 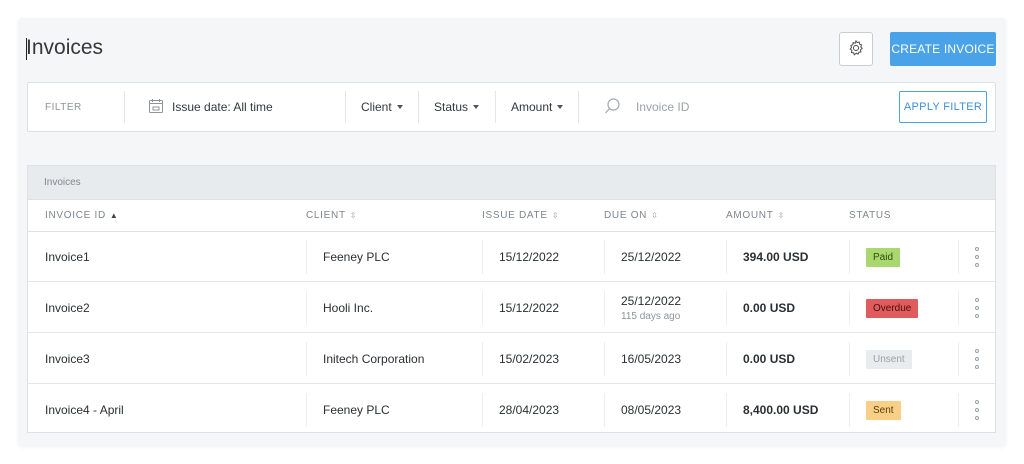 I want to click on due-date: 08/05/2023, so click(x=651, y=410).